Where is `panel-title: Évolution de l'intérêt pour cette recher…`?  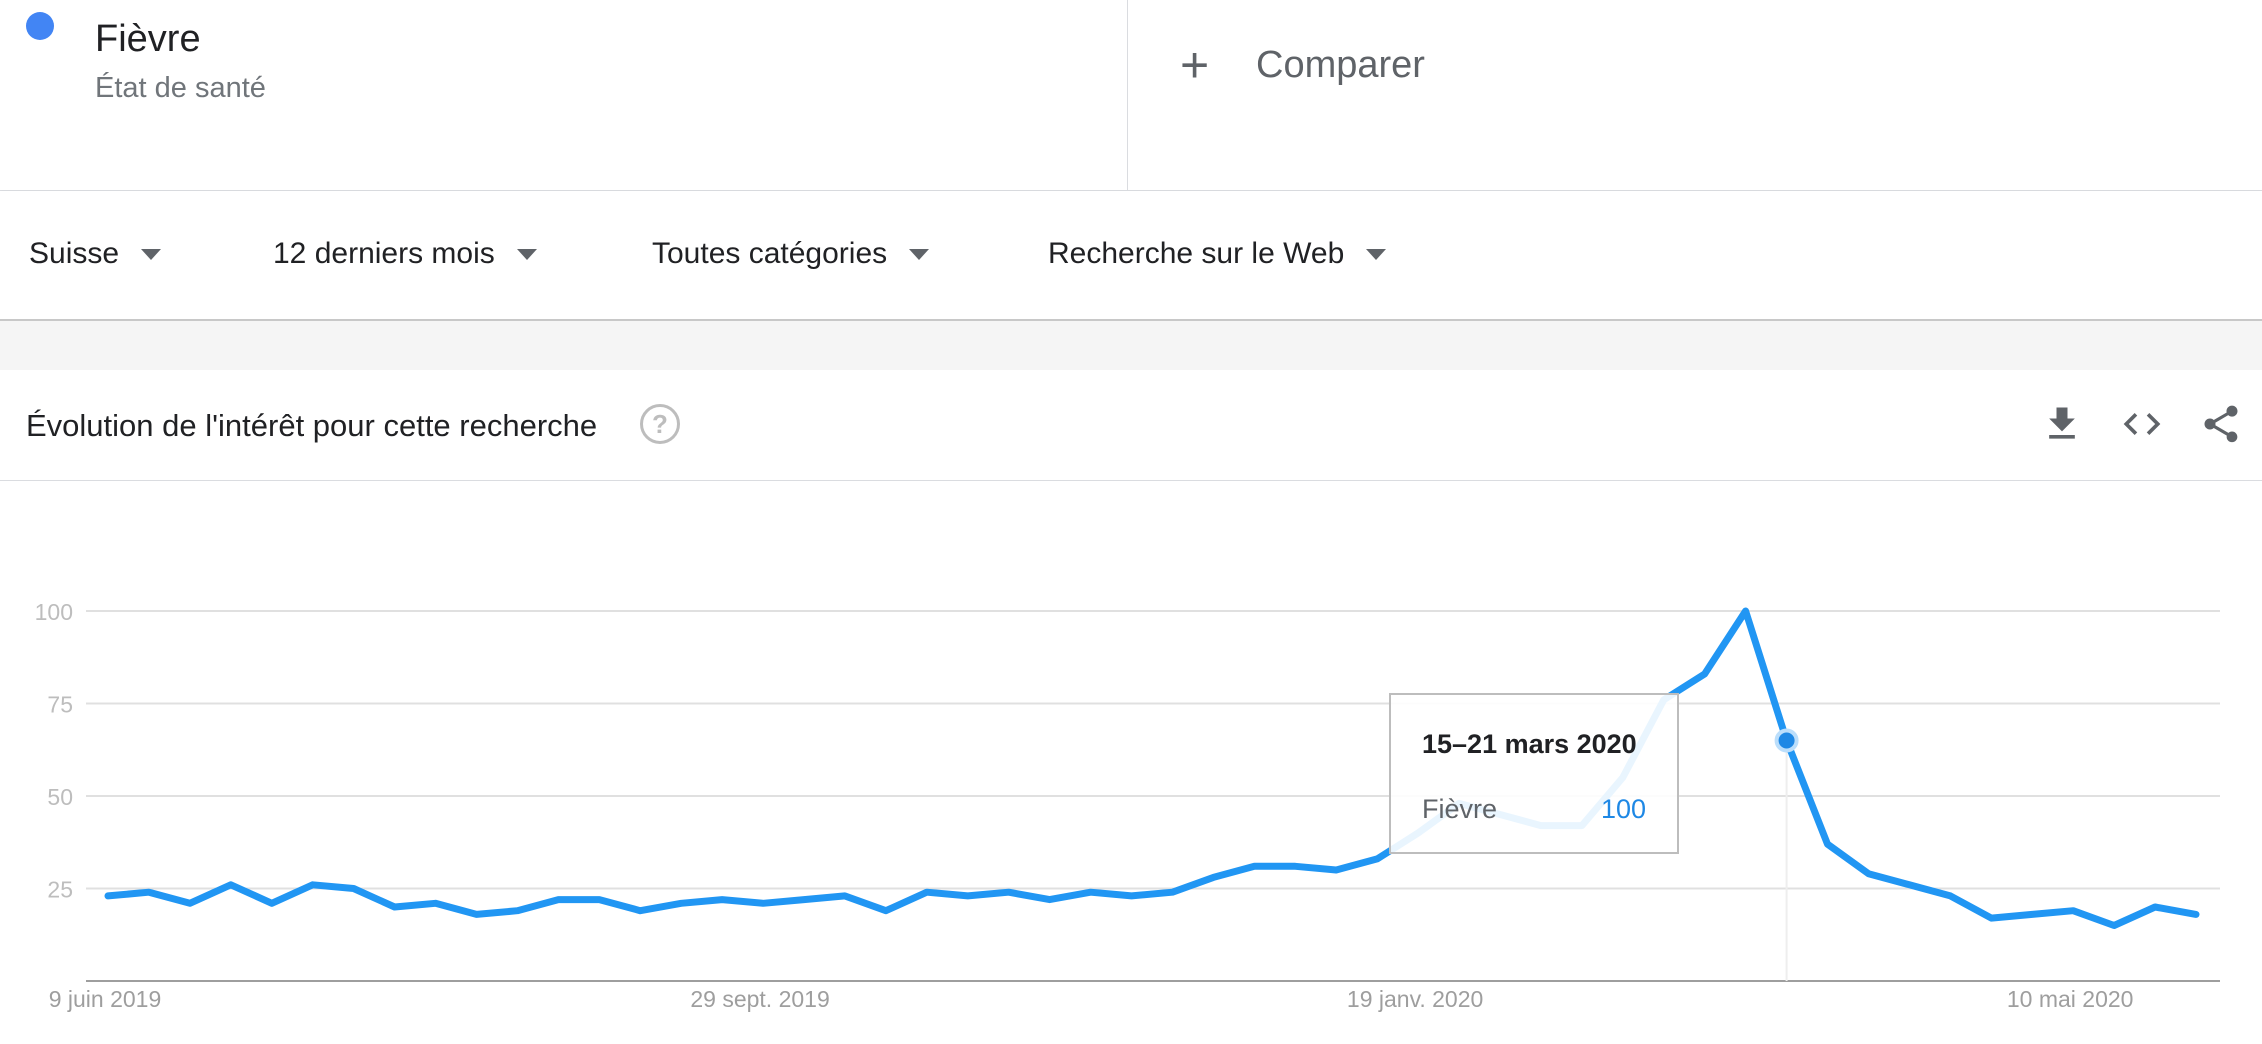 panel-title: Évolution de l'intérêt pour cette recher… is located at coordinates (312, 425).